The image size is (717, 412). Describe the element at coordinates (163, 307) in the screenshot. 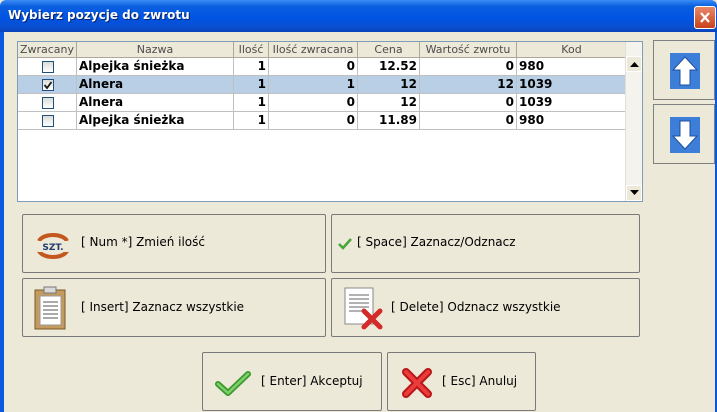

I see `select-all-label: [ Insert] Zaznacz wszystkie` at that location.